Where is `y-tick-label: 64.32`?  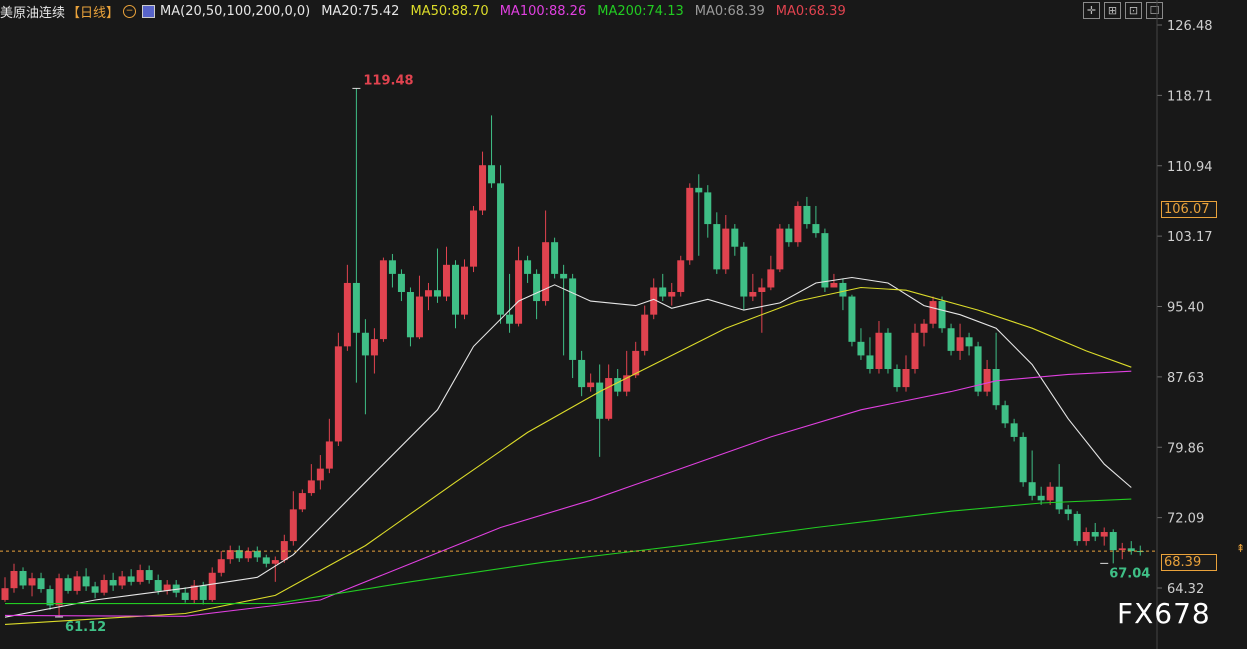 y-tick-label: 64.32 is located at coordinates (1185, 589).